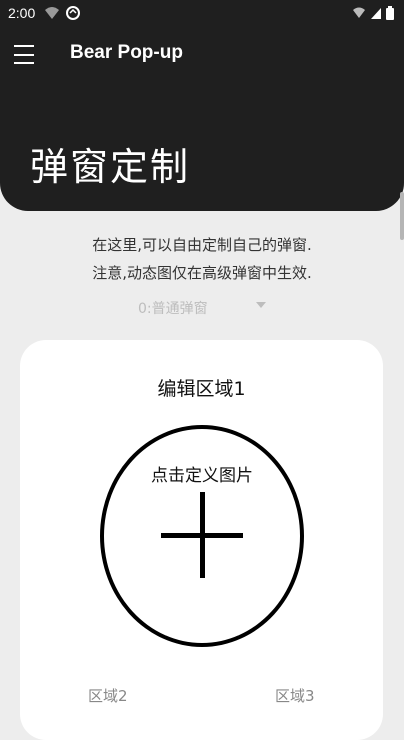 The image size is (404, 740). I want to click on dropdown-selected-value: 0:普通弹窗, so click(173, 309).